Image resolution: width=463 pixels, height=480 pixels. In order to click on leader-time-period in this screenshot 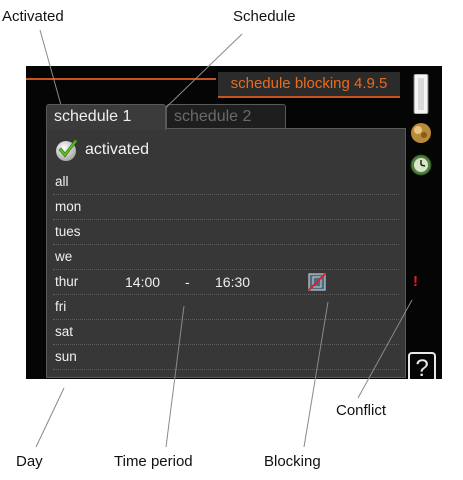, I will do `click(175, 376)`.